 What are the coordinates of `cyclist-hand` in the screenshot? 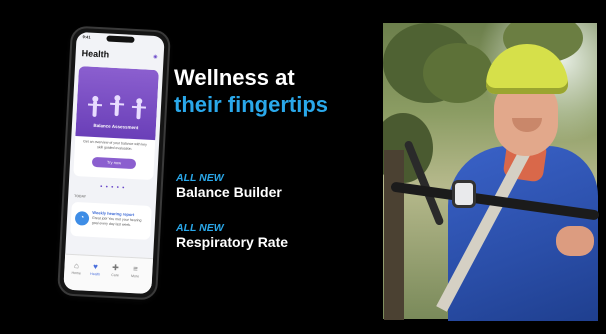 It's located at (575, 241).